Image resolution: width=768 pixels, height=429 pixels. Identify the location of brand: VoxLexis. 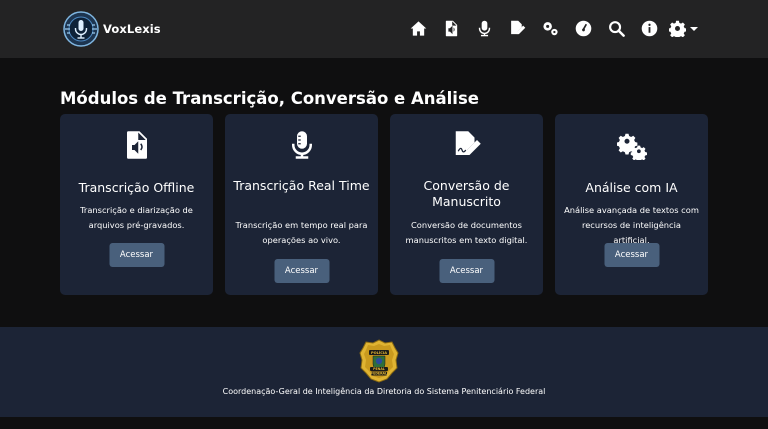
(111, 29).